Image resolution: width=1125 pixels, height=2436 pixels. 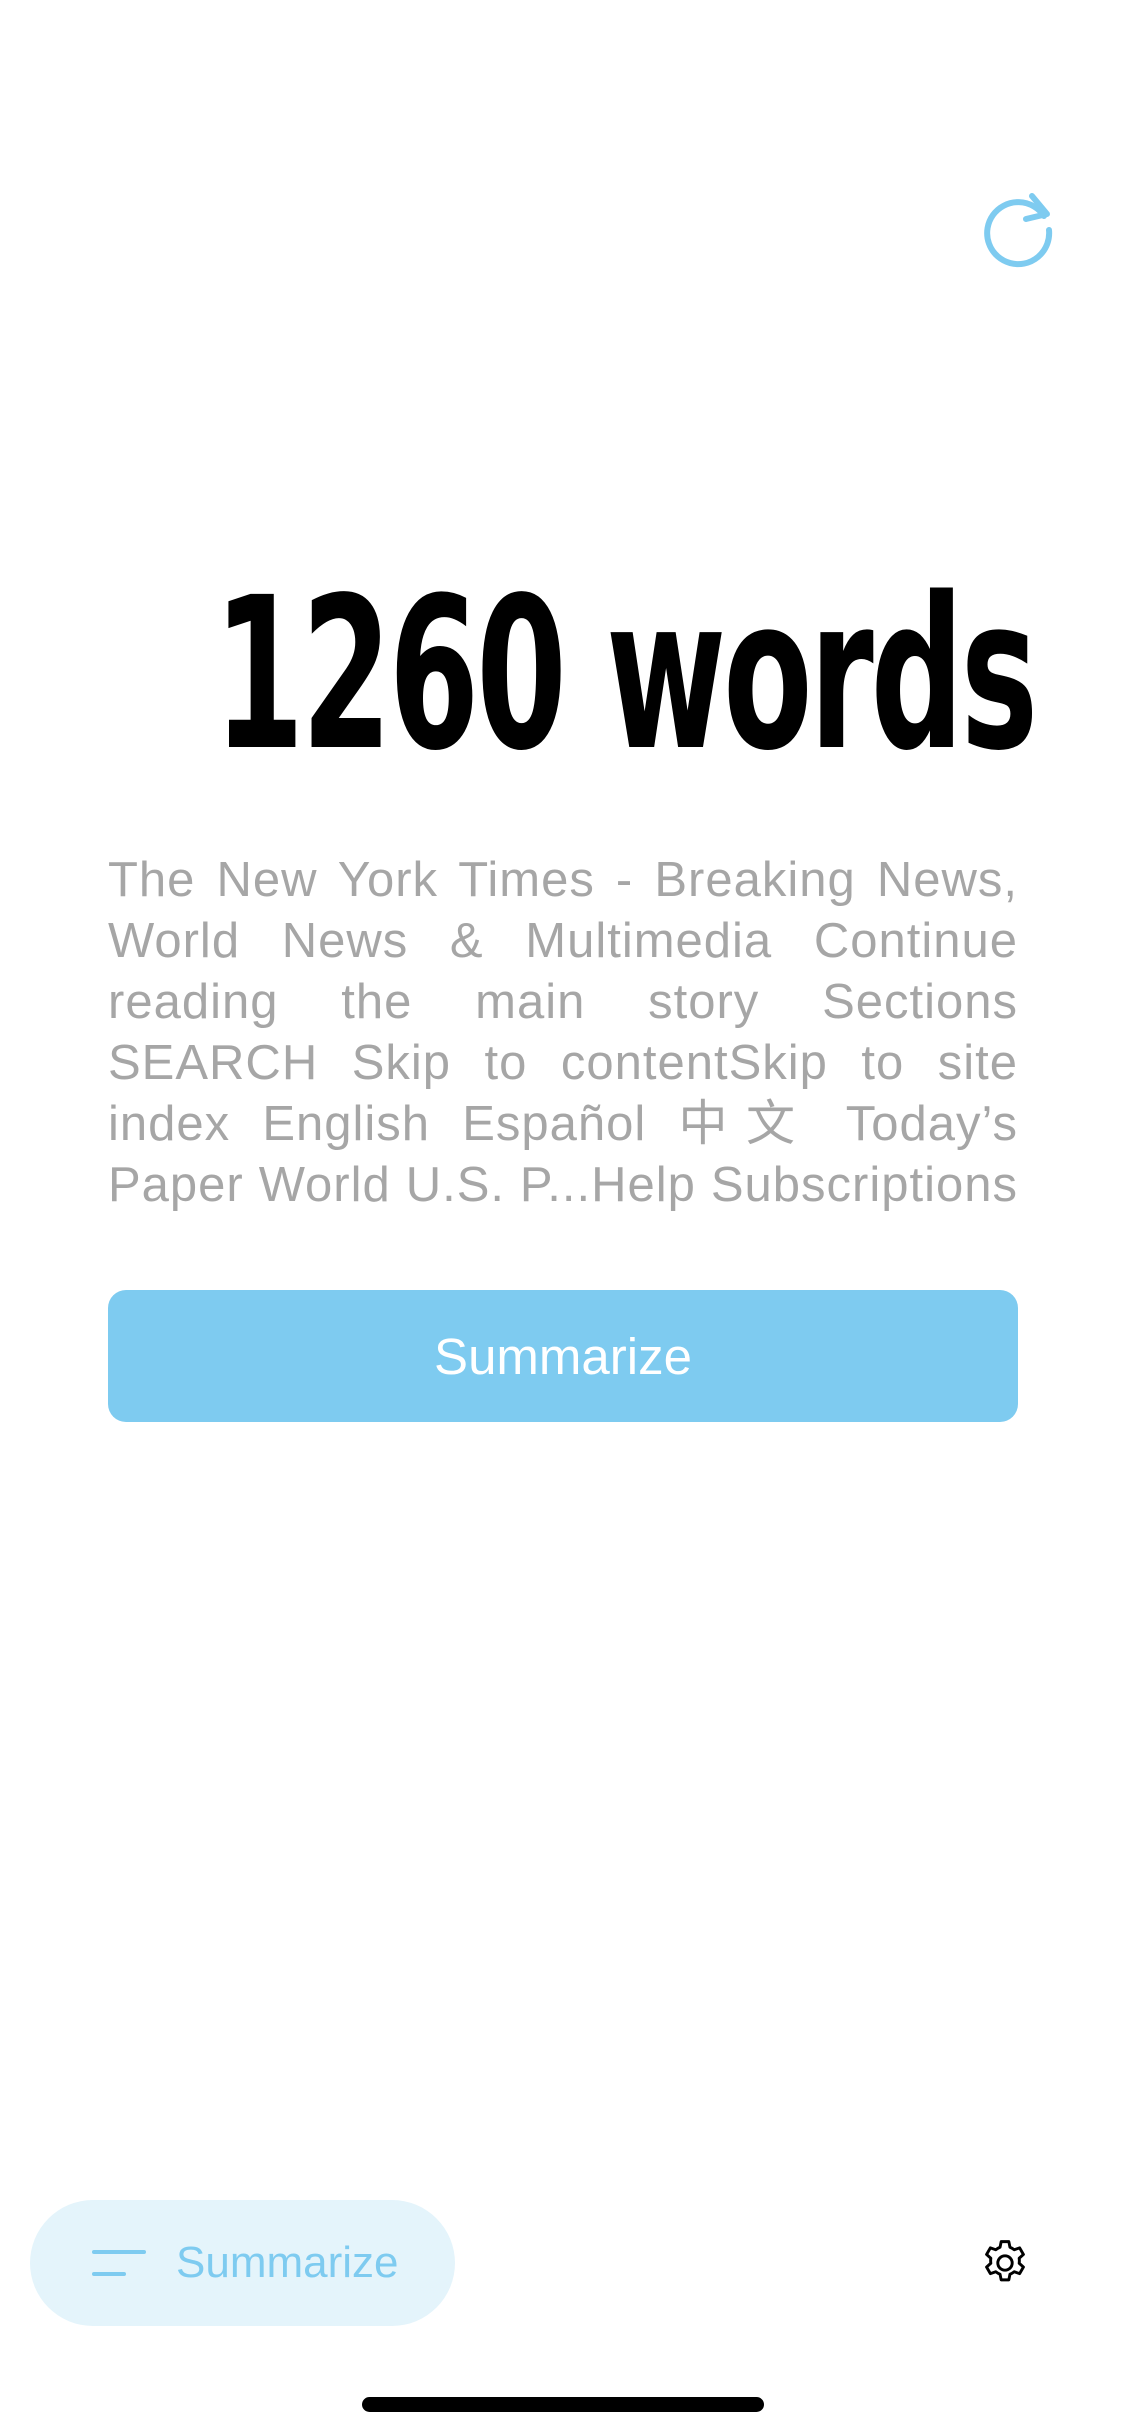 I want to click on list-icon, so click(x=119, y=2263).